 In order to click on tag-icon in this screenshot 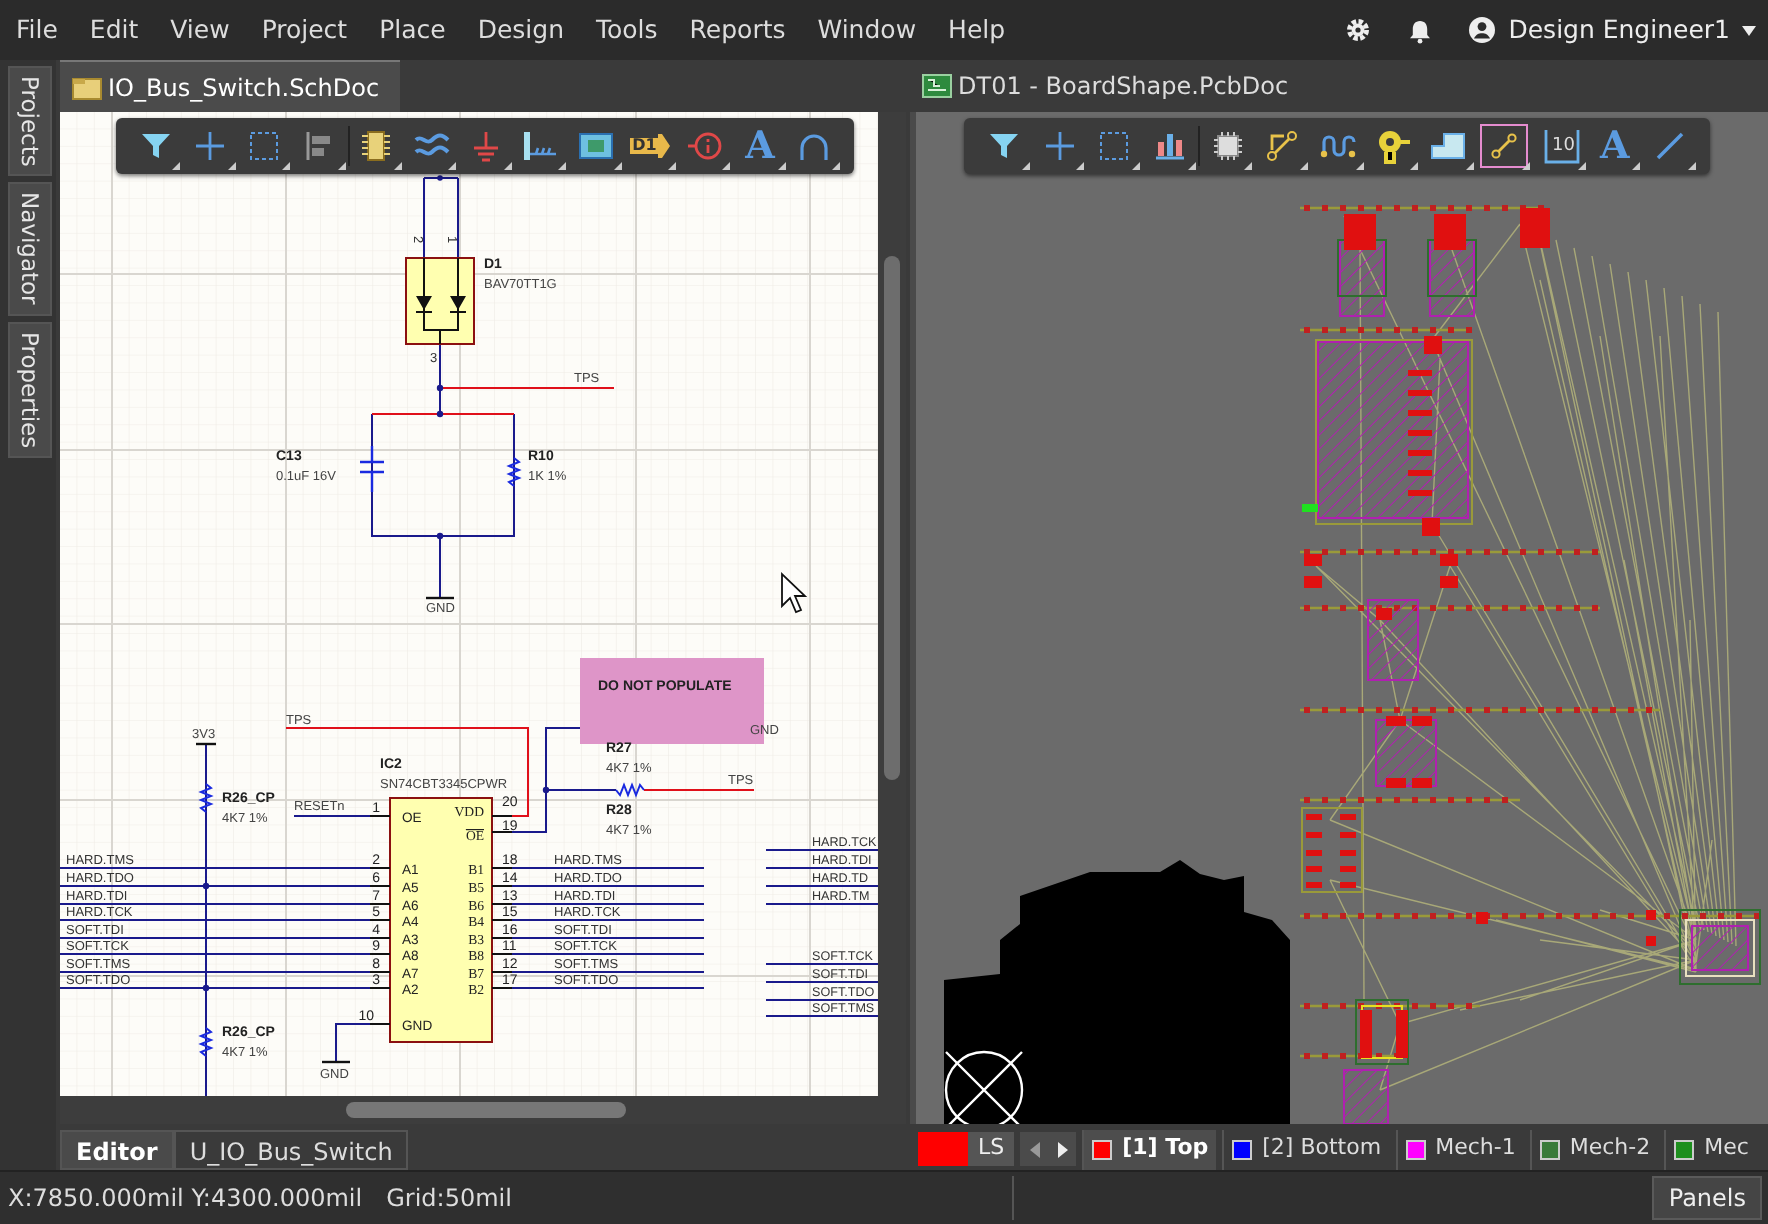, I will do `click(664, 146)`.